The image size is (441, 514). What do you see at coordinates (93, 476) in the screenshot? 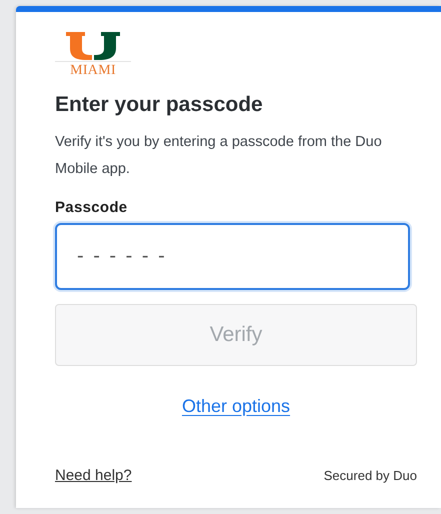
I see `help-link: Need help?` at bounding box center [93, 476].